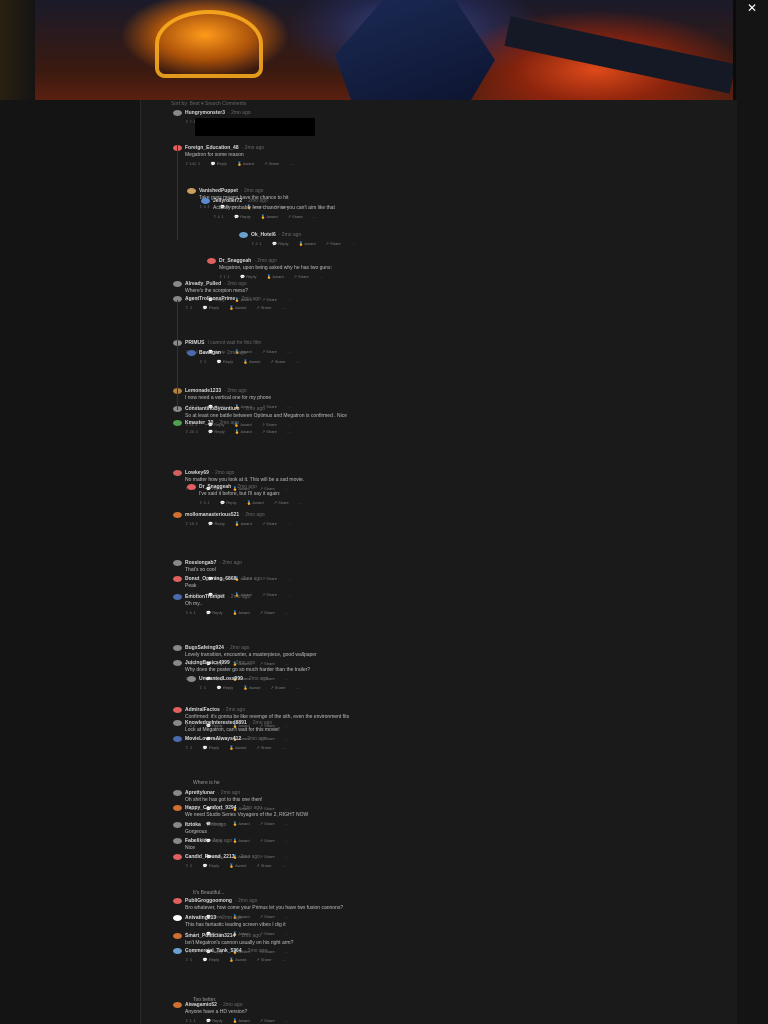 The height and width of the screenshot is (1024, 768). Describe the element at coordinates (213, 951) in the screenshot. I see `comment-username: Commercial_Tank_5364` at that location.